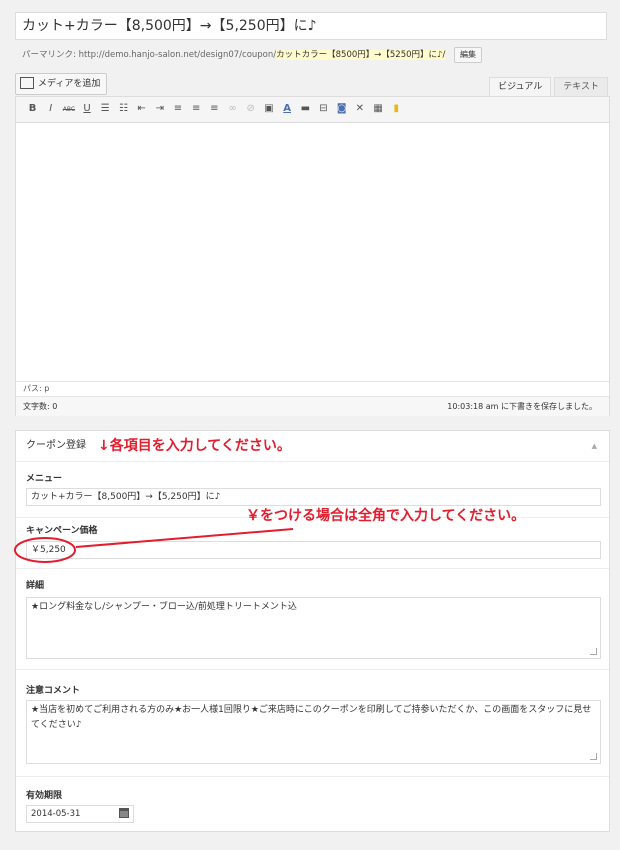 This screenshot has height=850, width=620. What do you see at coordinates (45, 550) in the screenshot?
I see `price-highlight-circle` at bounding box center [45, 550].